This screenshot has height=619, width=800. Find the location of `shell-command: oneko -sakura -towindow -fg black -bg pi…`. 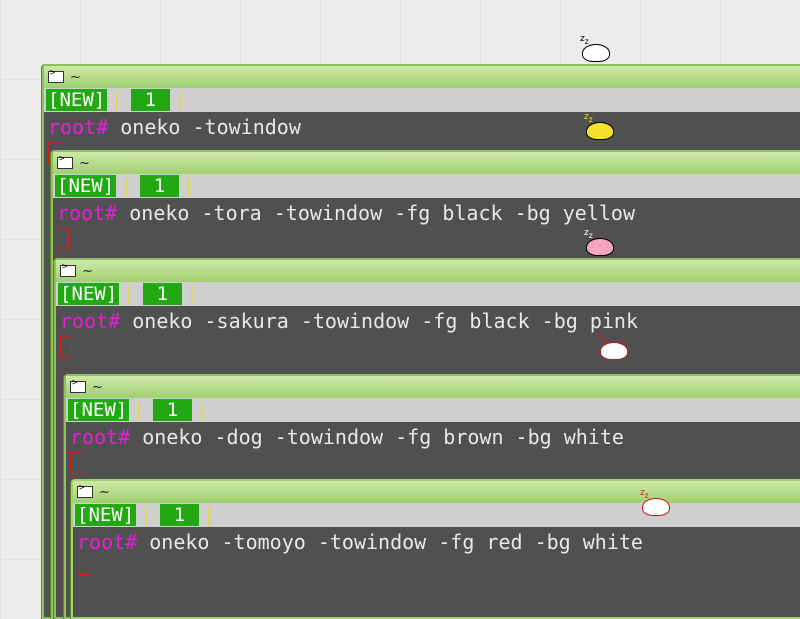

shell-command: oneko -sakura -towindow -fg black -bg pi… is located at coordinates (385, 321).